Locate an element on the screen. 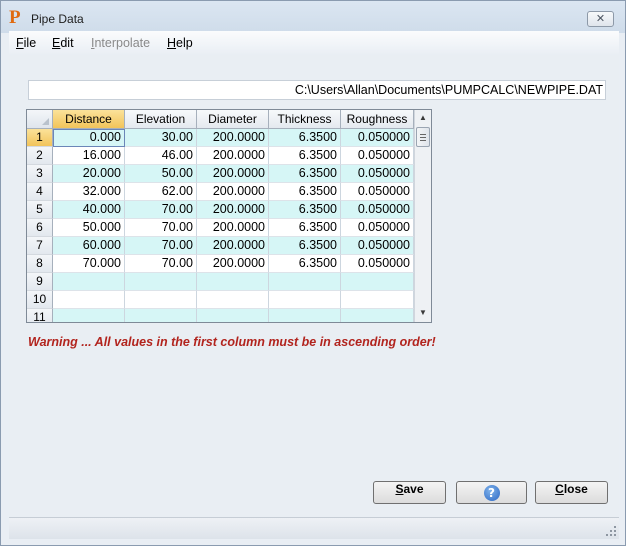 The width and height of the screenshot is (626, 546). menu-interpolate: Interpolate is located at coordinates (121, 43).